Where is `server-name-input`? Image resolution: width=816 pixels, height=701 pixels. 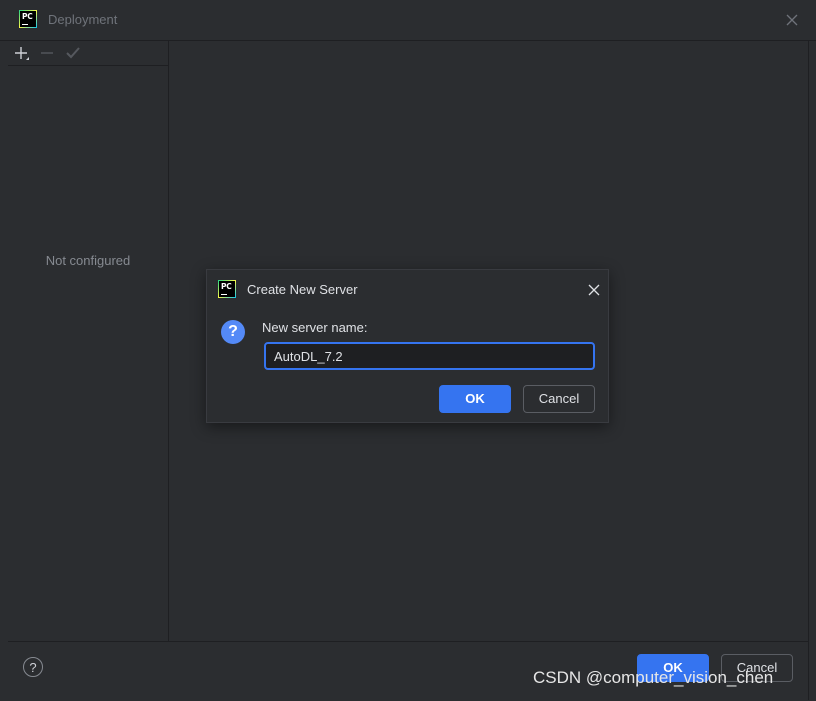
server-name-input is located at coordinates (429, 356).